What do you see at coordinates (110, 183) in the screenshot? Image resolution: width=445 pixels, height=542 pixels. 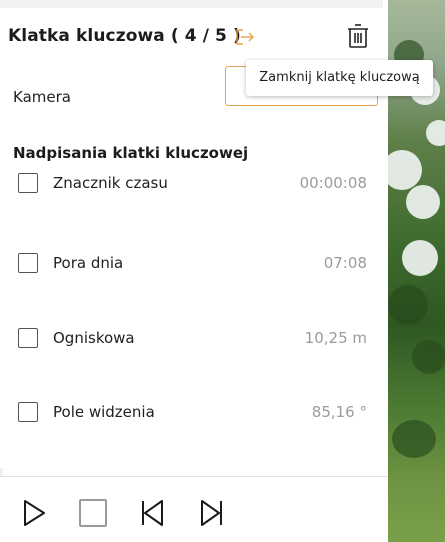 I see `timestamp-label: Znacznik czasu` at bounding box center [110, 183].